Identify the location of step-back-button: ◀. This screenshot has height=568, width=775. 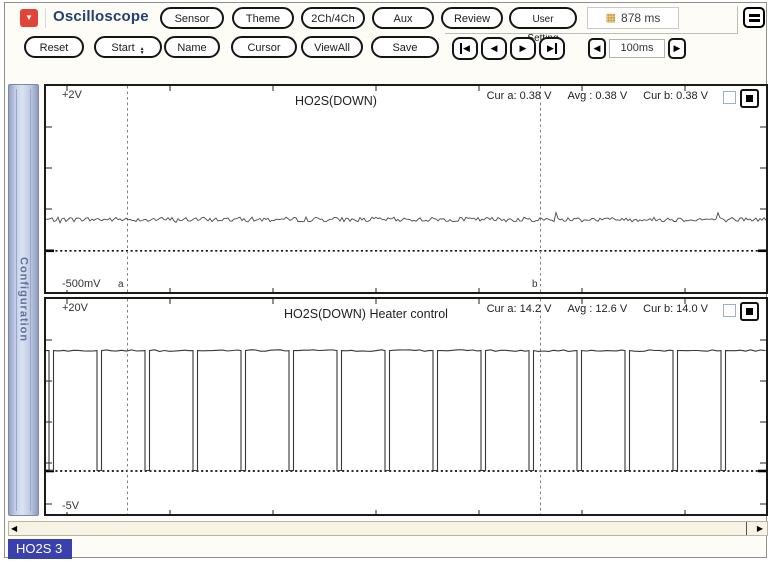
(494, 48).